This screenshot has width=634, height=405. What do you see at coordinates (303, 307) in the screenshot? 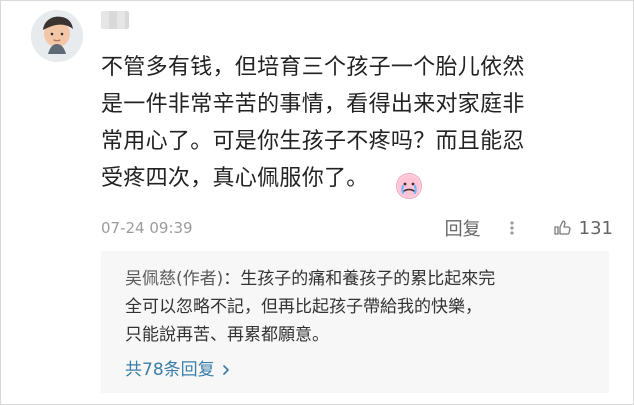
I see `reply-line-2: 全可以忽略不記，但再比起孩子帶給我的快樂，` at bounding box center [303, 307].